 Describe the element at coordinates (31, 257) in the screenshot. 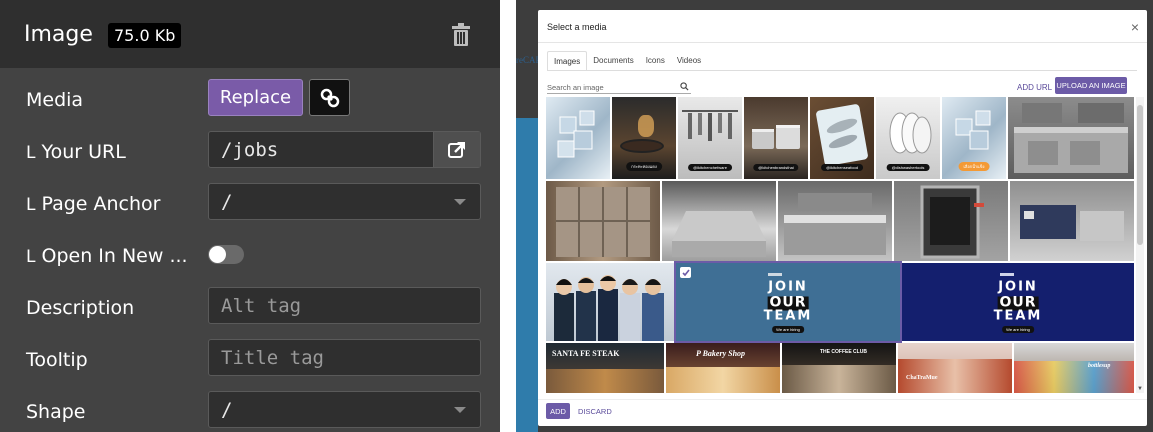

I see `newtab-prefix: L` at that location.